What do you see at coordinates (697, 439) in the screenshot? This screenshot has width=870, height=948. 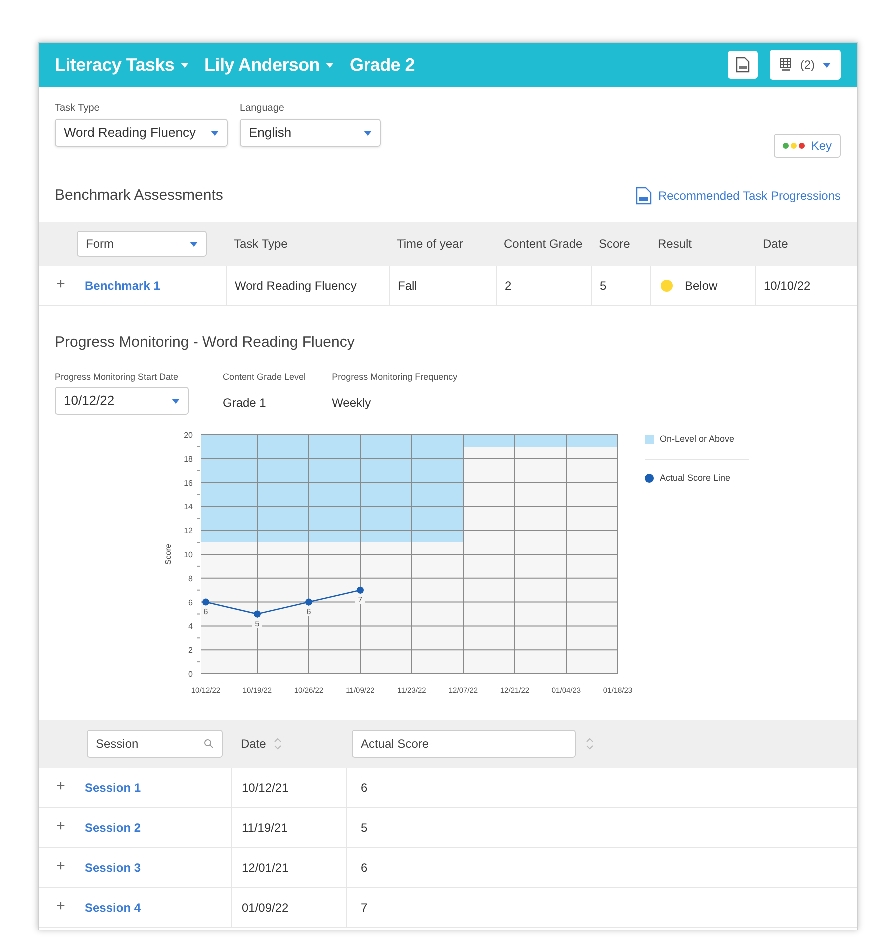 I see `legend-label: On-Level or Above` at bounding box center [697, 439].